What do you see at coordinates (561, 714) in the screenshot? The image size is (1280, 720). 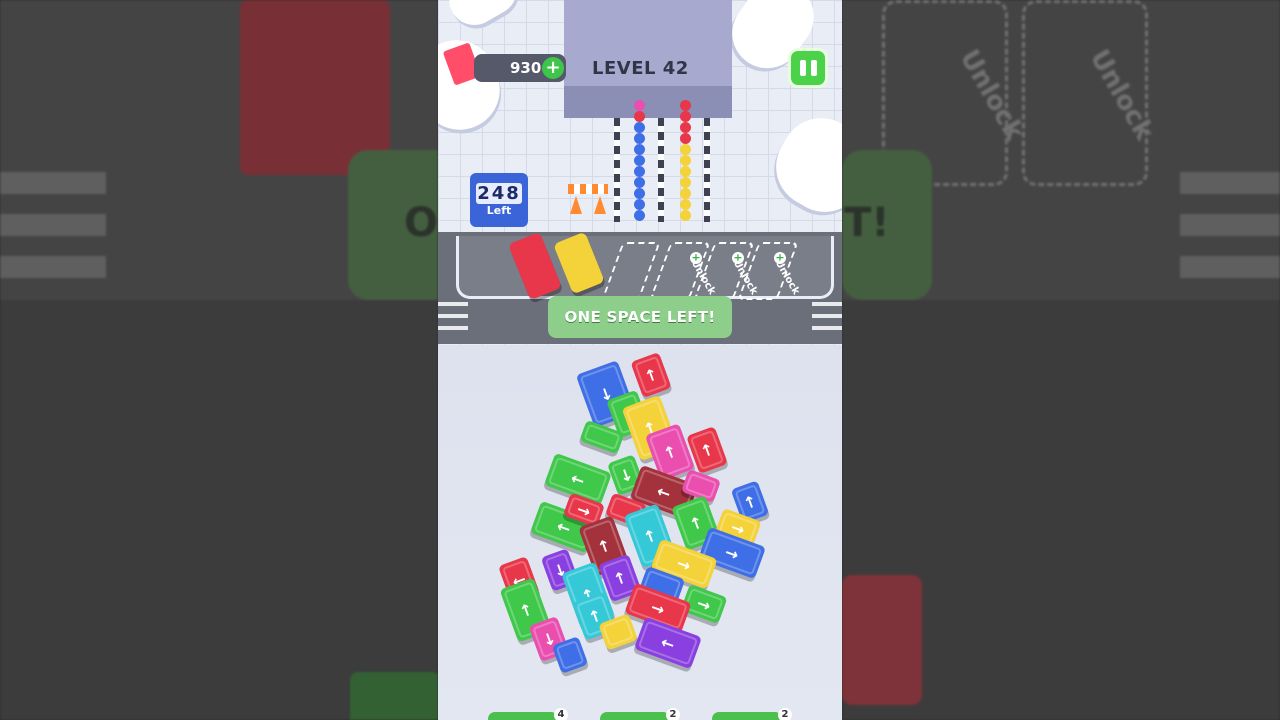 I see `booster-count-badge-1: 4` at bounding box center [561, 714].